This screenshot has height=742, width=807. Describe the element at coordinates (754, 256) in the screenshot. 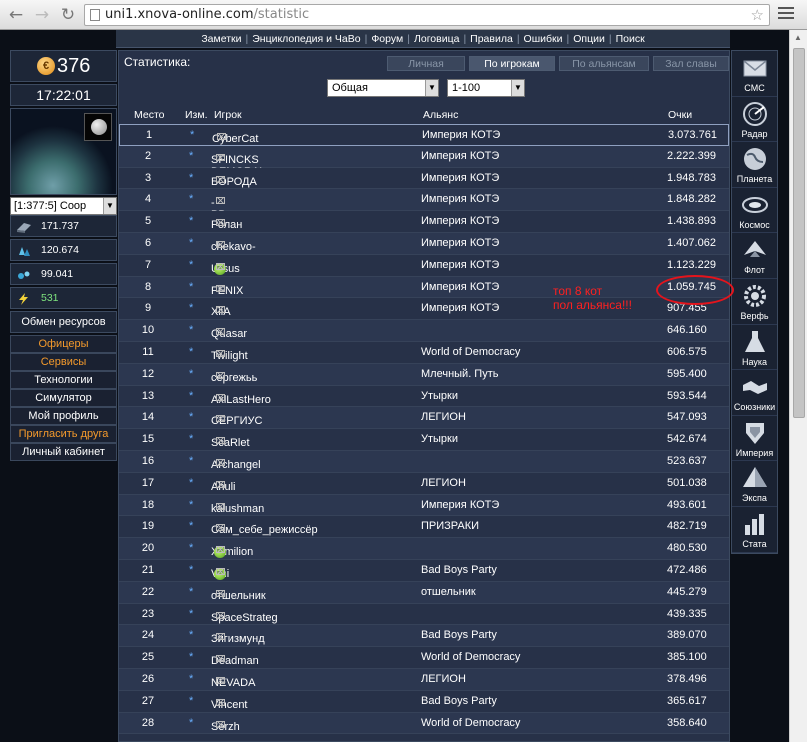

I see `right-nav-4: Флот` at that location.